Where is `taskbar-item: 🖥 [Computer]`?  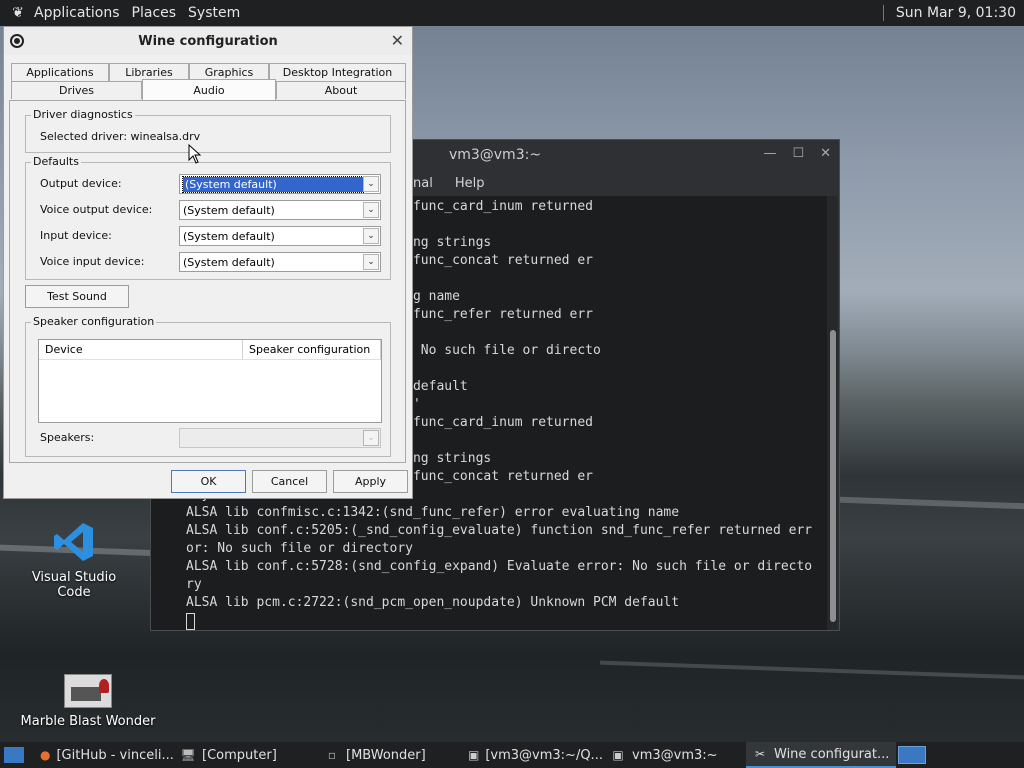
taskbar-item: 🖥 [Computer] is located at coordinates (246, 755).